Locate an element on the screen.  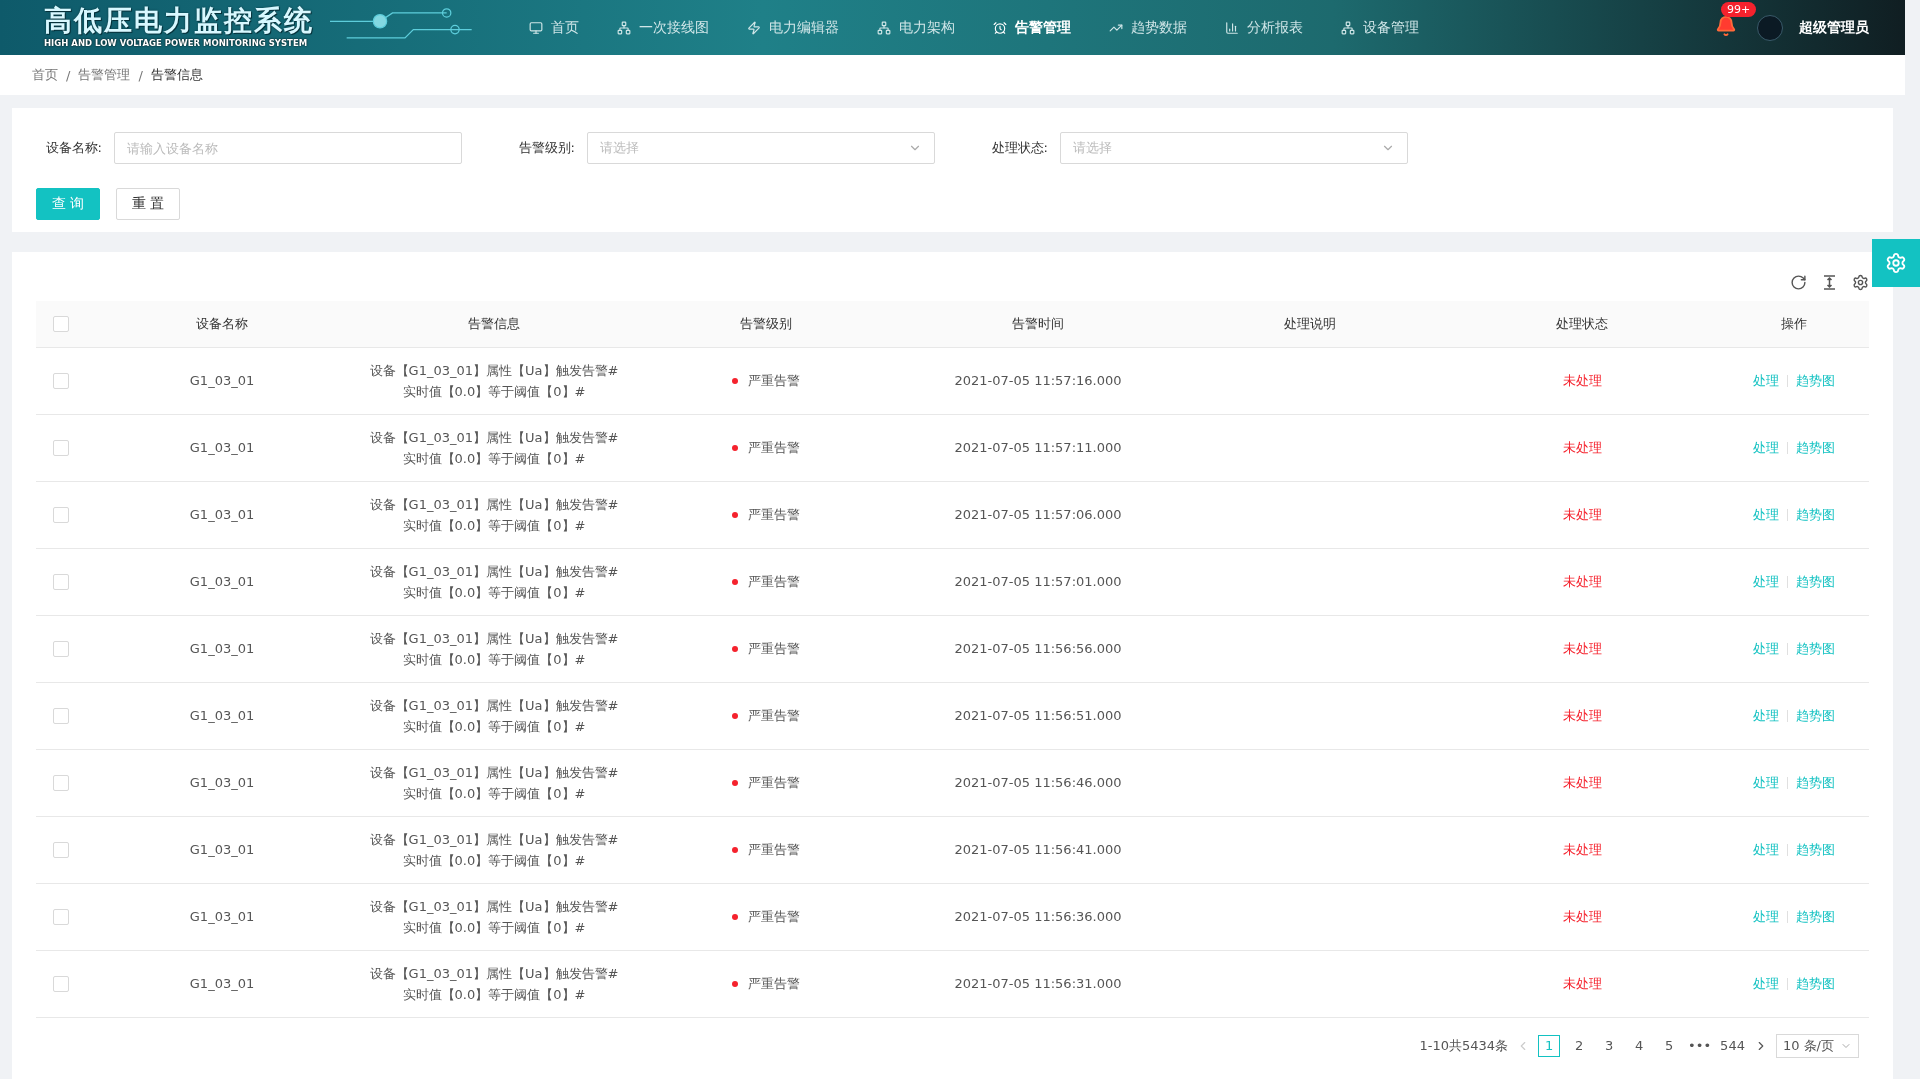
page-size-select: 10 条/页 is located at coordinates (1817, 1045).